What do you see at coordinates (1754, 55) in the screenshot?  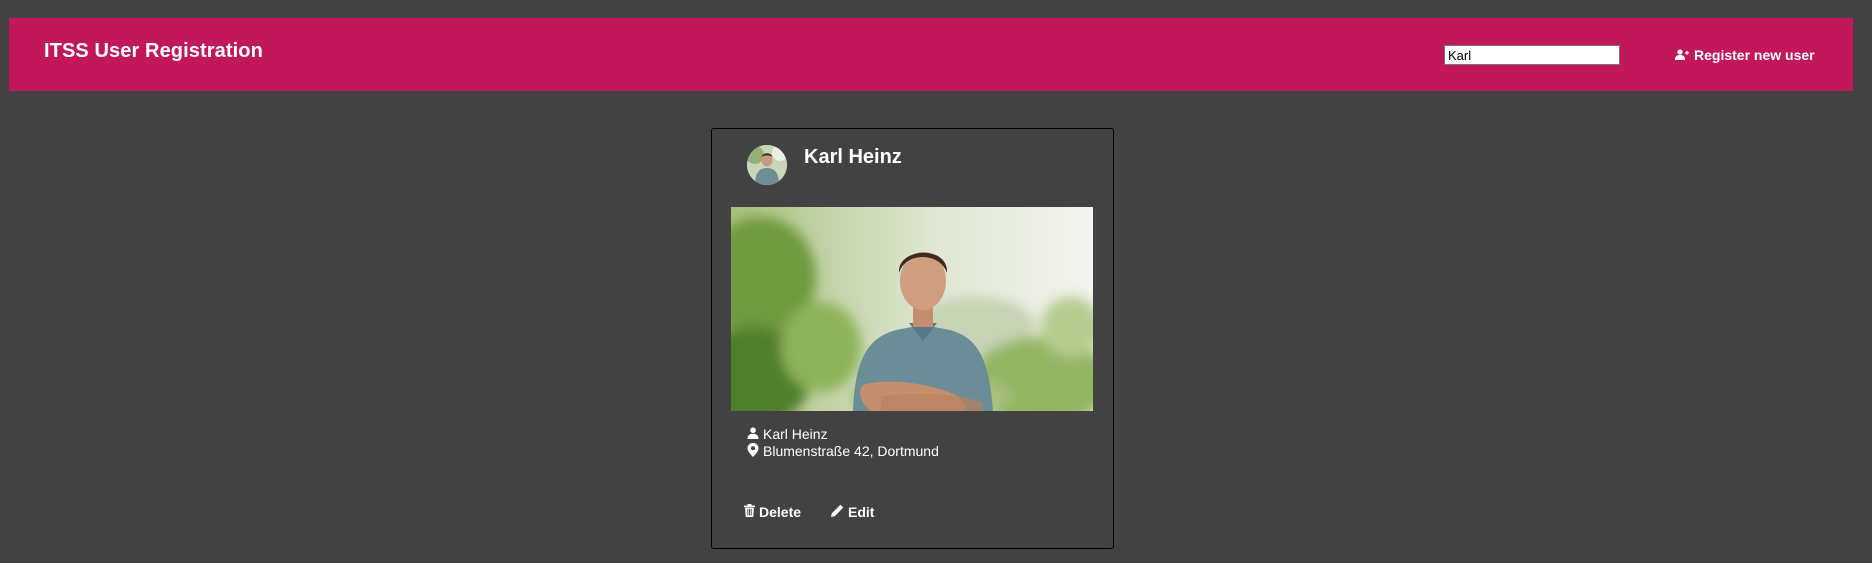 I see `register-button-label: Register new user` at bounding box center [1754, 55].